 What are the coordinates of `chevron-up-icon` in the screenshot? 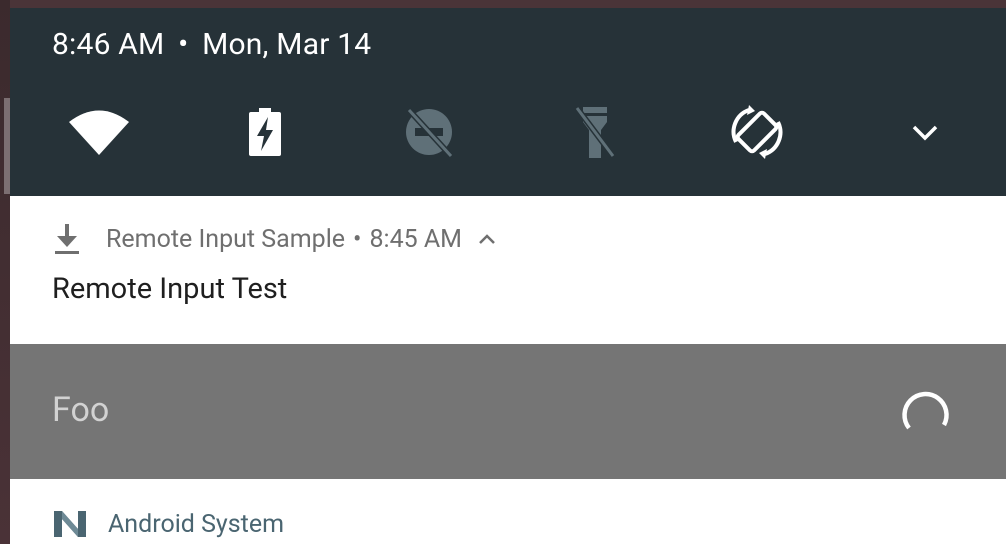 It's located at (487, 239).